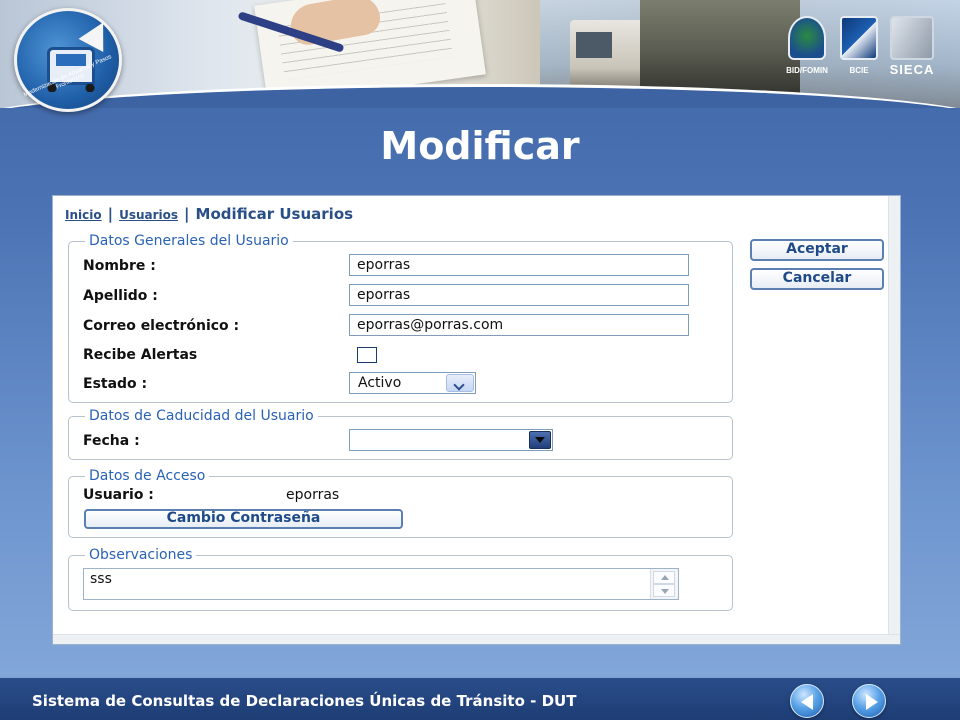 The image size is (960, 720). I want to click on expiry-data-legend: Datos de Caducidad del Usuario, so click(201, 416).